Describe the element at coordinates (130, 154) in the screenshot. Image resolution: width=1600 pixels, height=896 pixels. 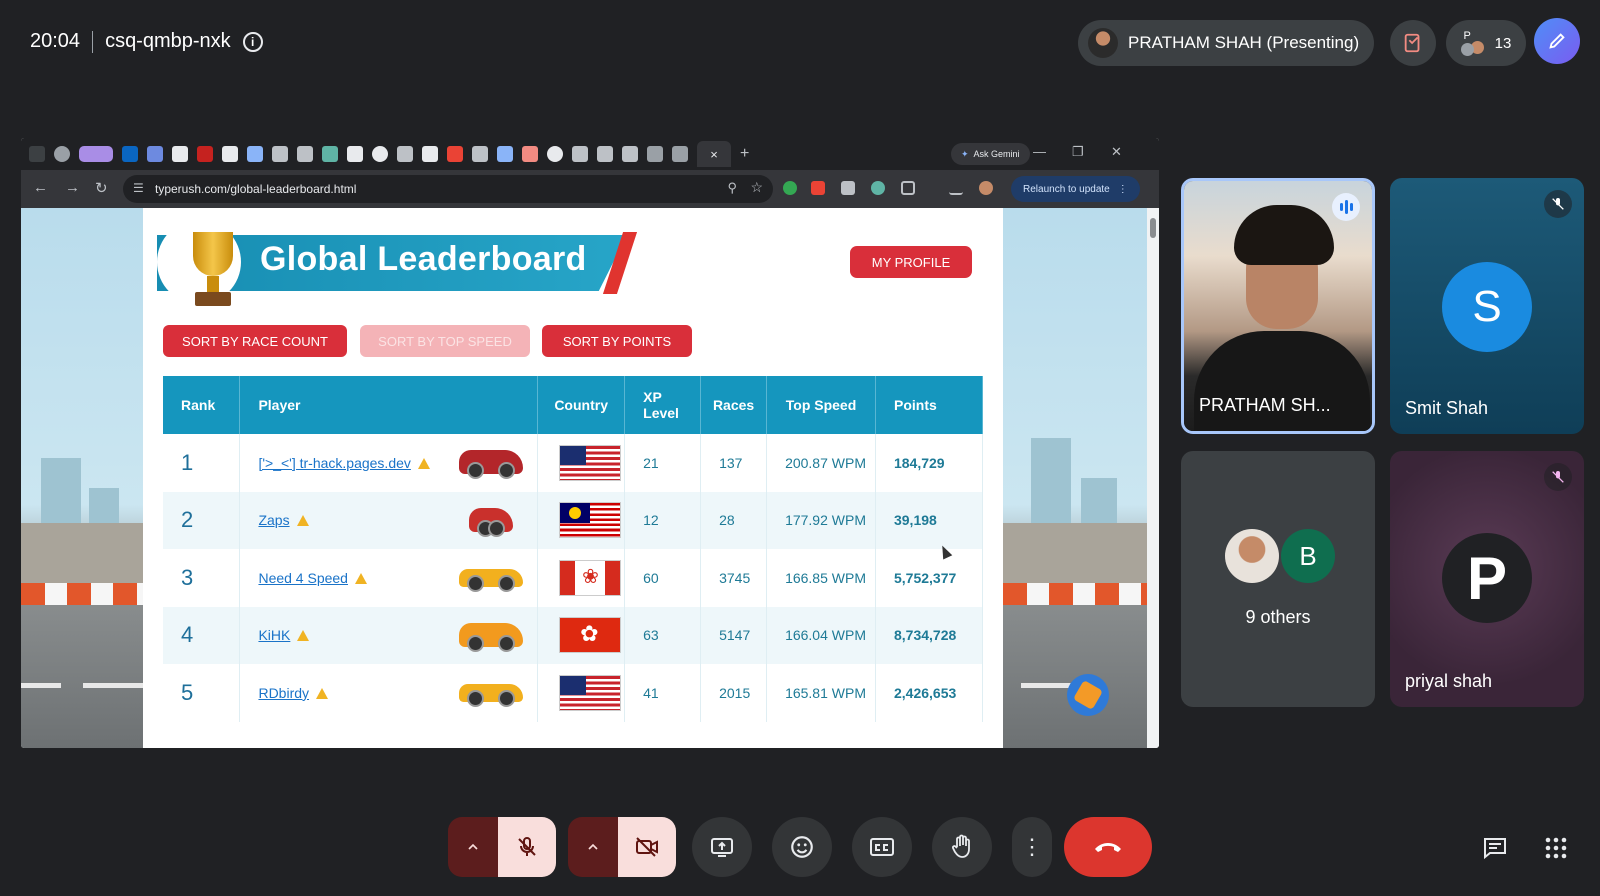
I see `tab-linkedin-icon` at that location.